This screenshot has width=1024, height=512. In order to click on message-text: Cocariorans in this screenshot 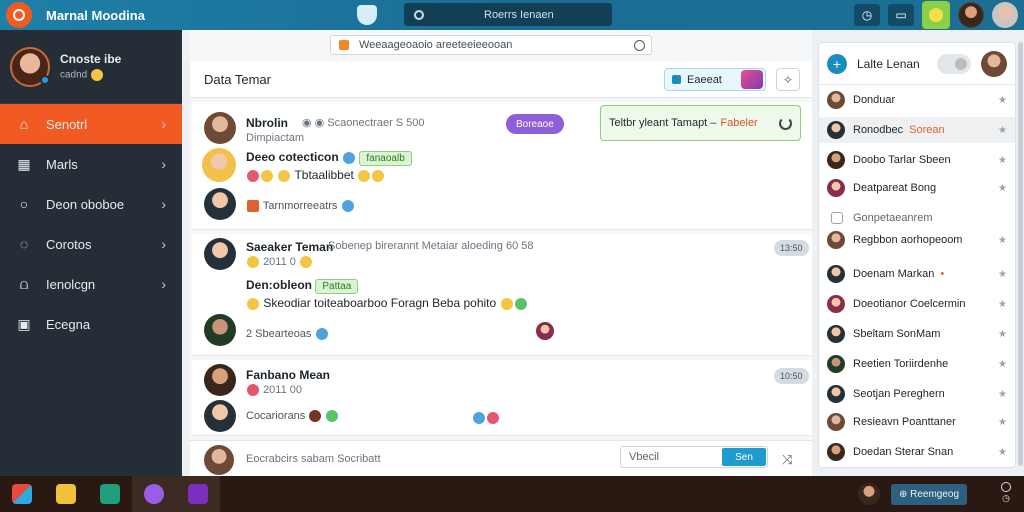, I will do `click(292, 416)`.